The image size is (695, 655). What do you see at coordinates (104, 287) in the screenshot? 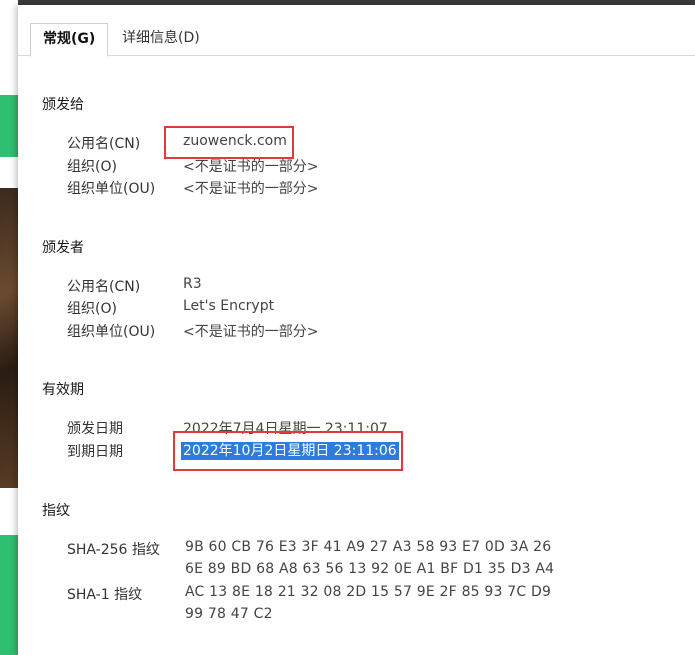
I see `issued-by-cn-label: 公用名(CN)` at bounding box center [104, 287].